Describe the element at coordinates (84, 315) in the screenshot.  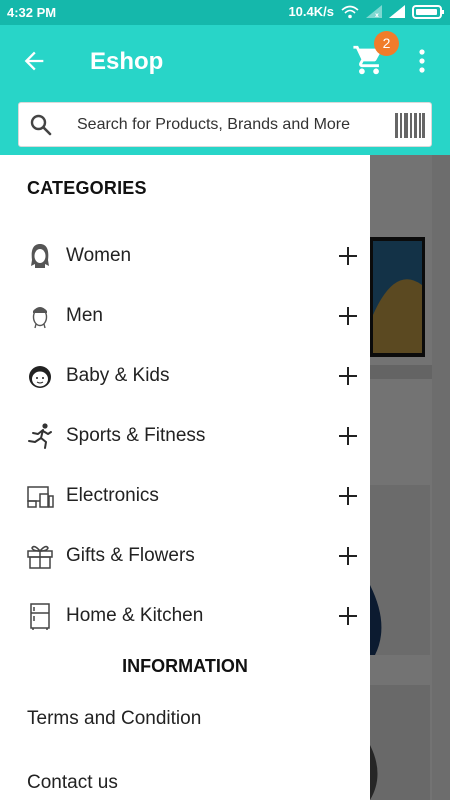
I see `category-label: Men` at that location.